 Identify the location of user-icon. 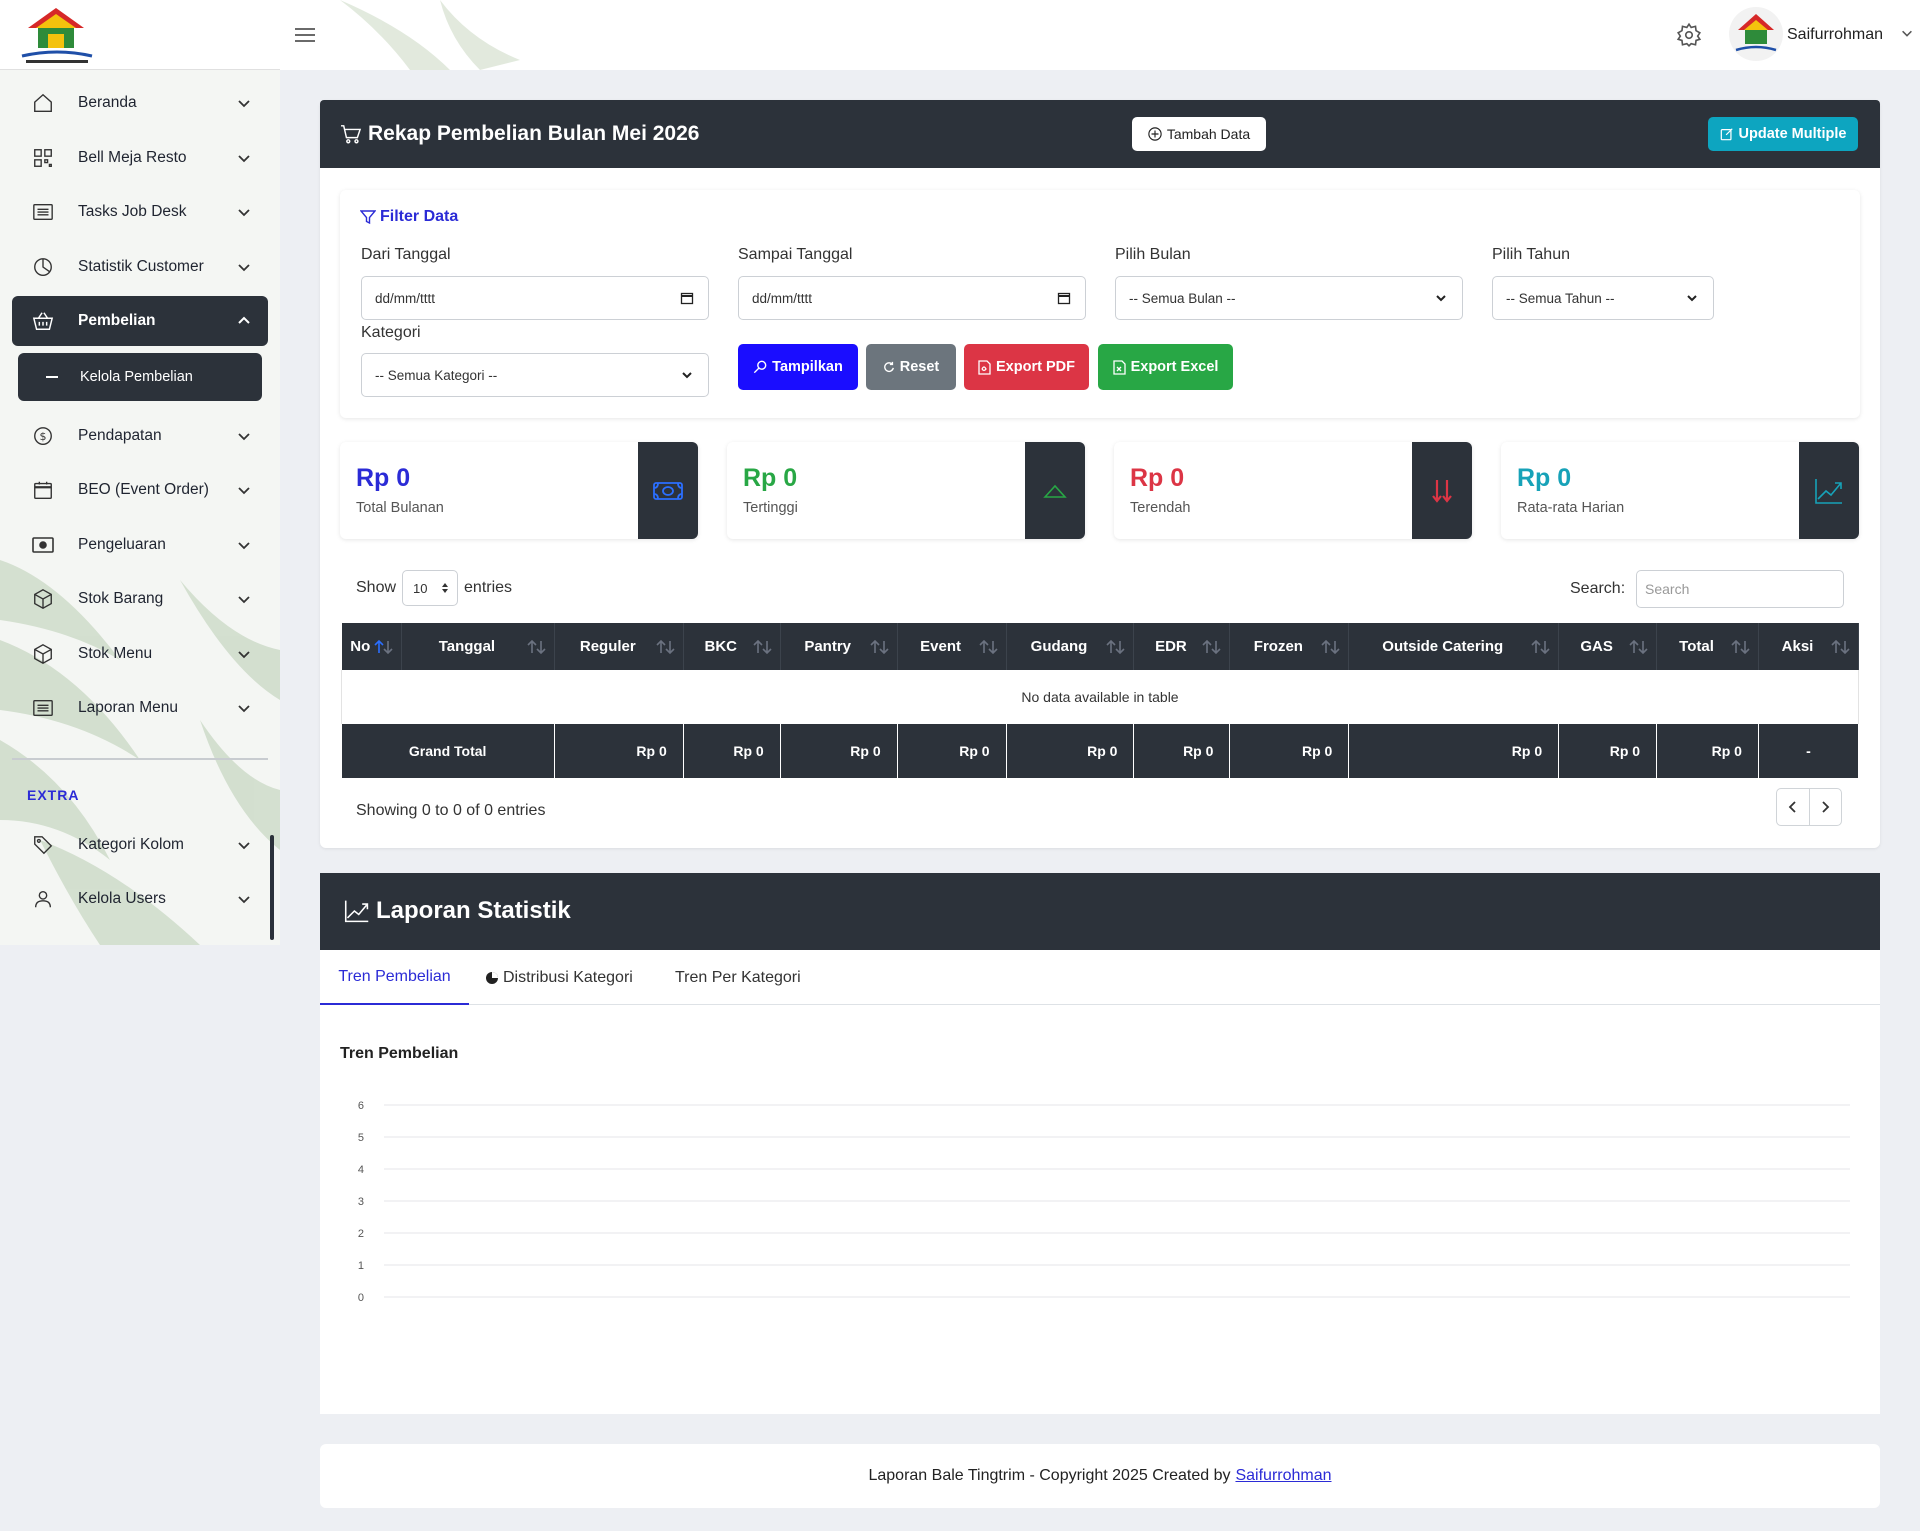
(43, 899).